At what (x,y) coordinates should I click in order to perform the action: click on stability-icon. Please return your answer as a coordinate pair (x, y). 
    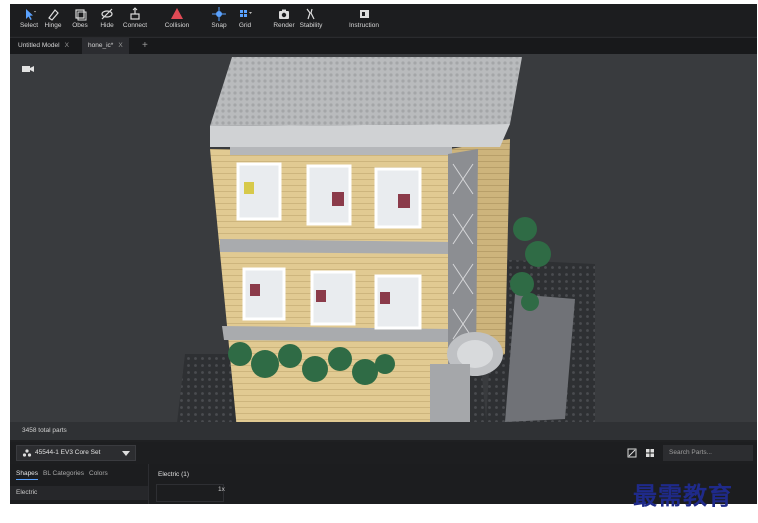
    Looking at the image, I should click on (310, 14).